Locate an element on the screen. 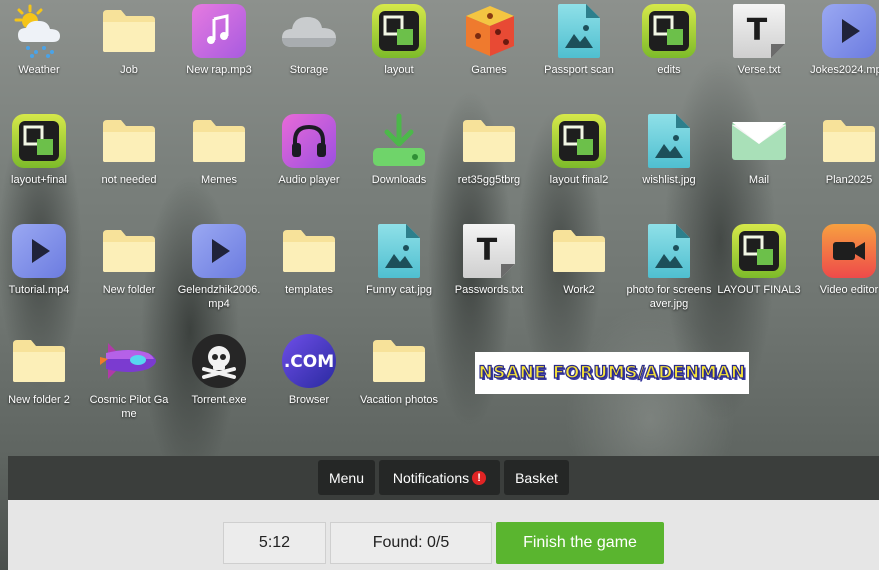 This screenshot has width=879, height=570. desktop-icon-torrent-exe: Torrent.exe is located at coordinates (219, 369).